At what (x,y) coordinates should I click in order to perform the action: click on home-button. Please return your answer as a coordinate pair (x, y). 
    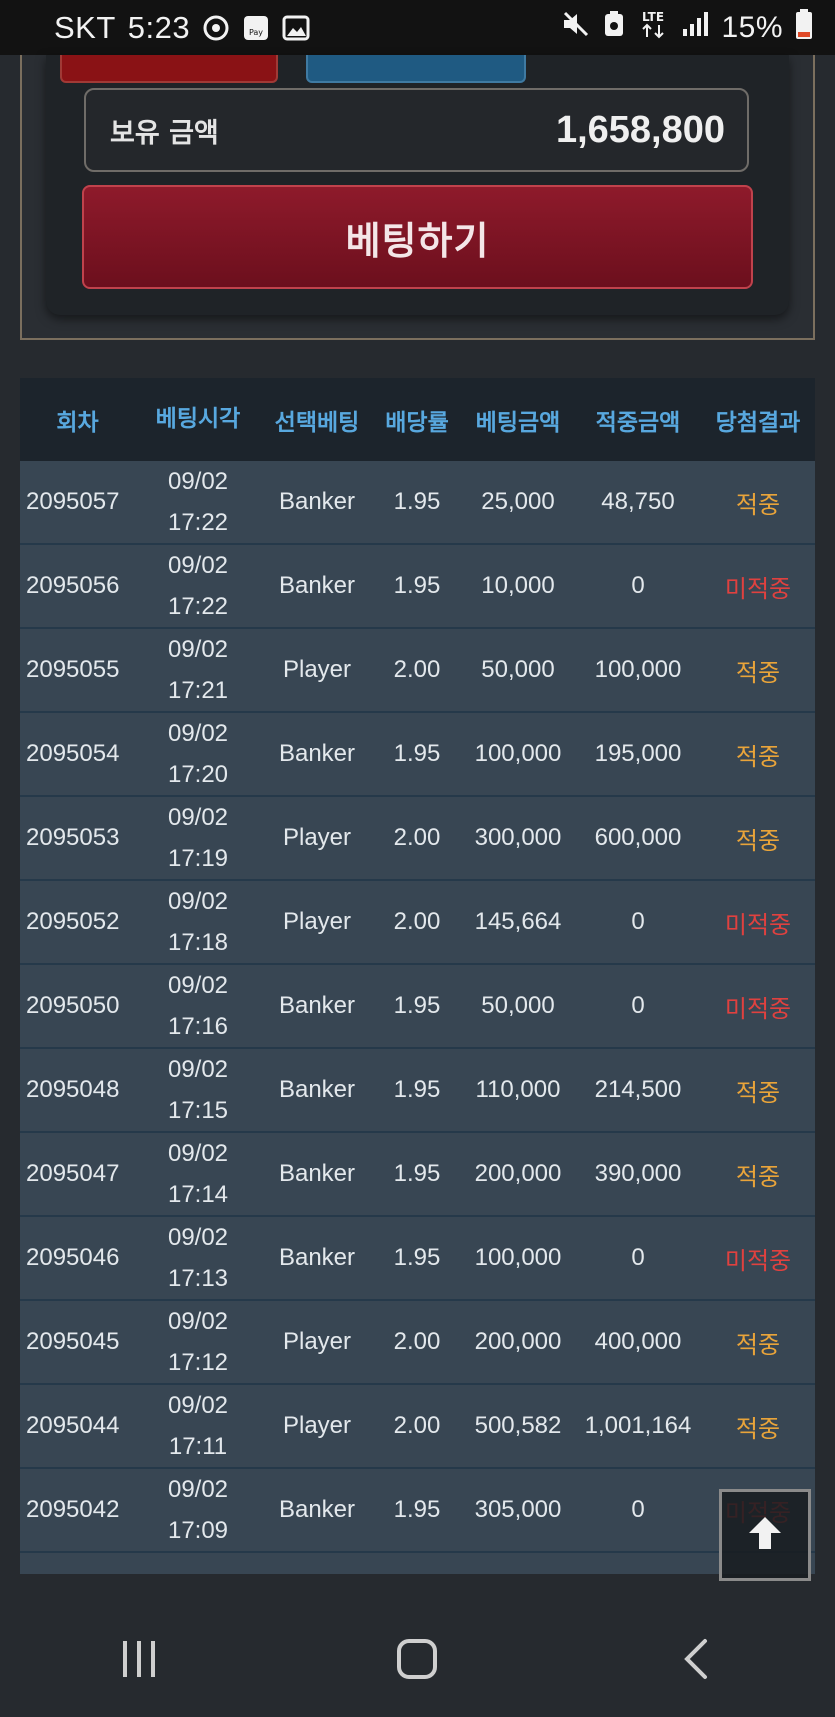
    Looking at the image, I should click on (417, 1661).